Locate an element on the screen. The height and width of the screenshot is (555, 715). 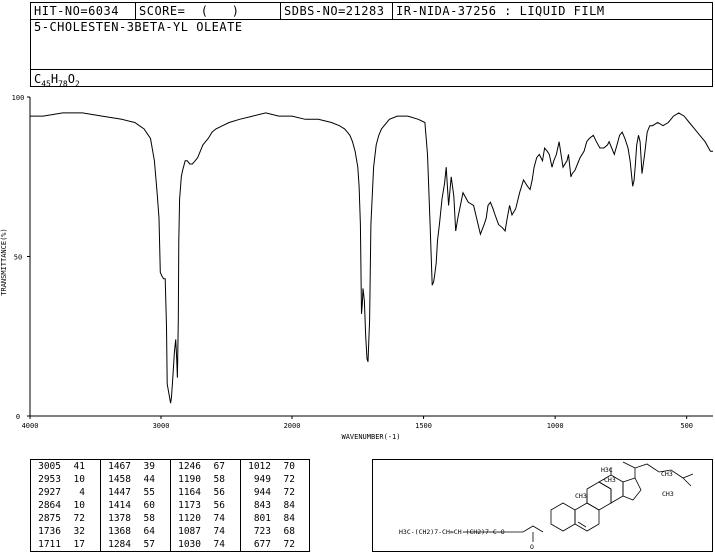
peak-row: 677 72 is located at coordinates (274, 544).